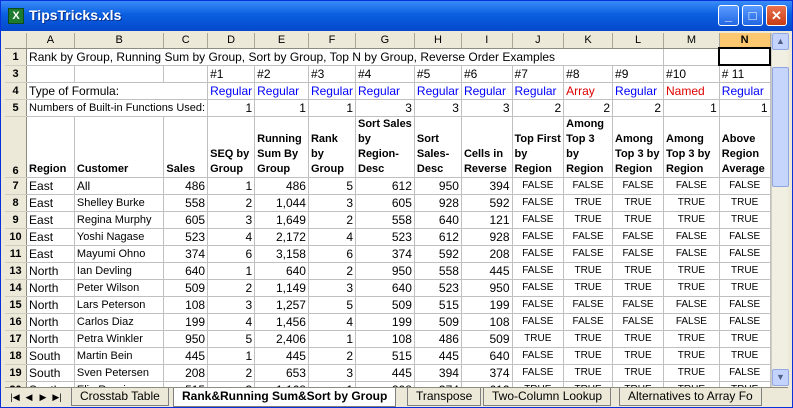  Describe the element at coordinates (487, 74) in the screenshot. I see `formula-number-cell: #6` at that location.